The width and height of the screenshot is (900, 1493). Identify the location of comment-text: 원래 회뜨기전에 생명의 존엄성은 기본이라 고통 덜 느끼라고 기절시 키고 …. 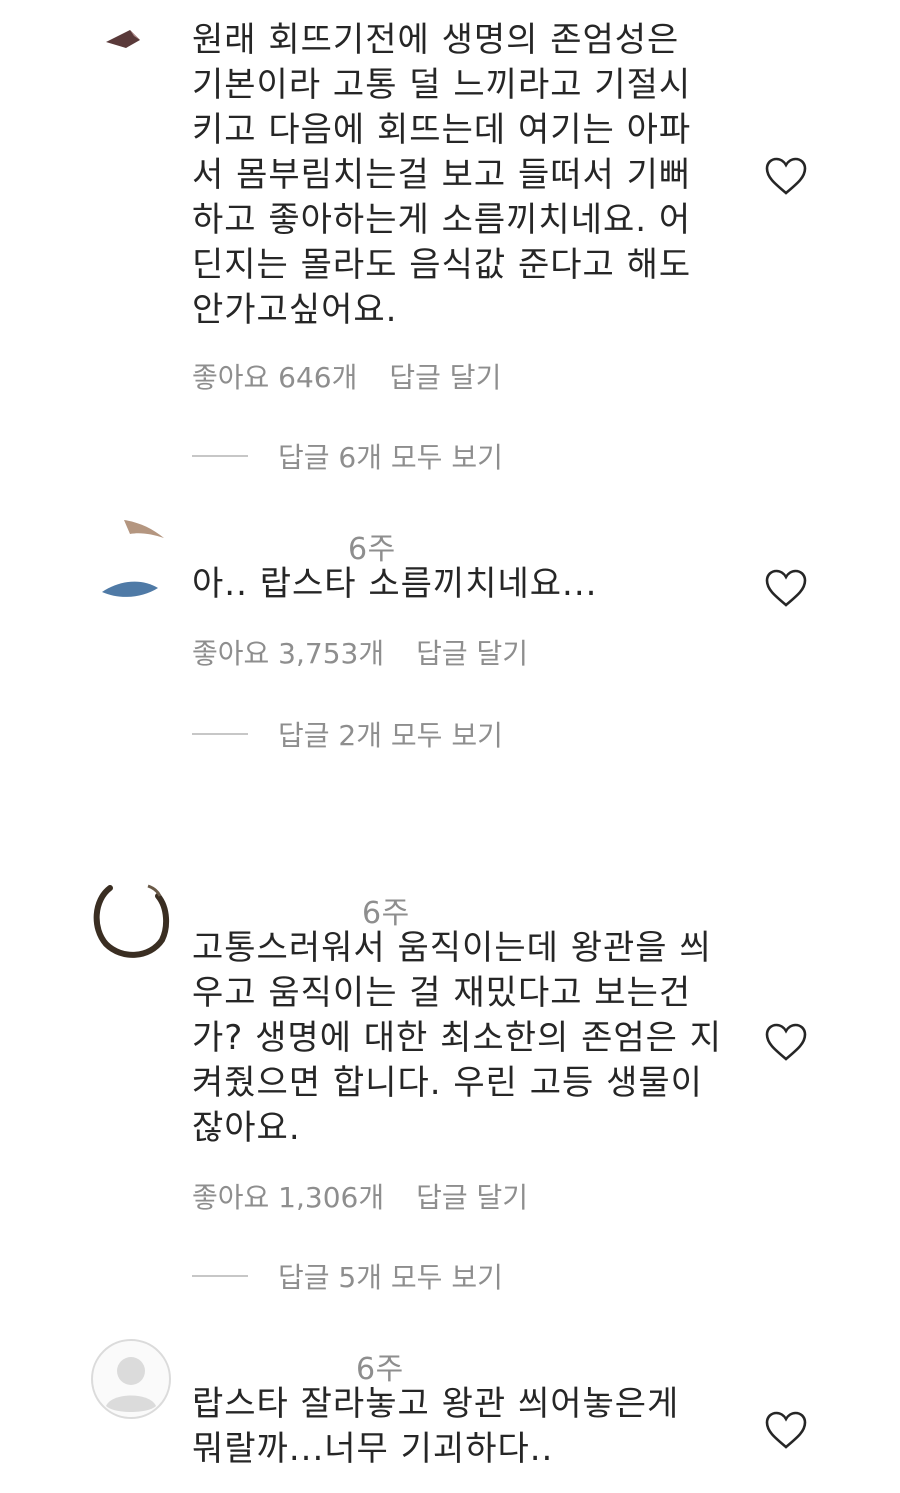
(442, 175).